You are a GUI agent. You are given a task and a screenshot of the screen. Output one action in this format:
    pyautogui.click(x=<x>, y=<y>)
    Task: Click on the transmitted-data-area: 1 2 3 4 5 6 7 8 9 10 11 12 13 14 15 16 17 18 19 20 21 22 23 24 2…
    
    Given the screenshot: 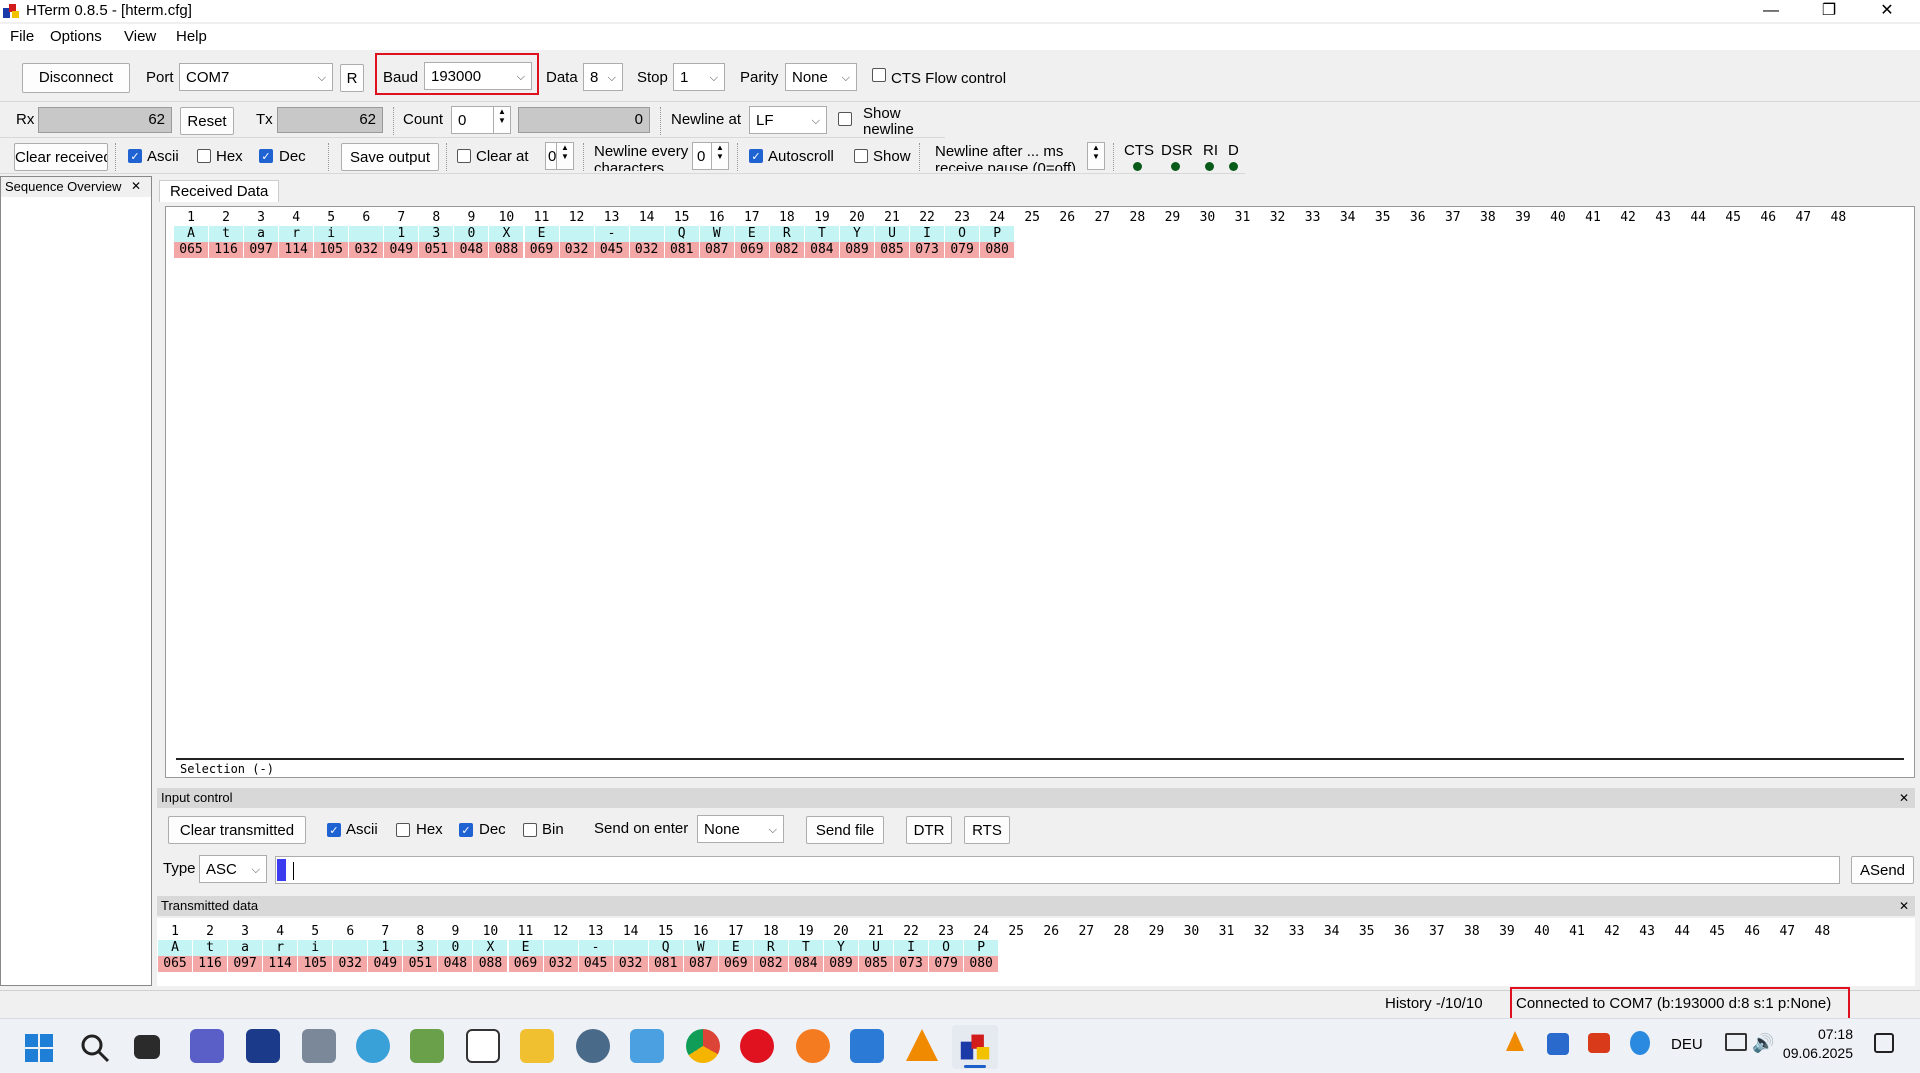 What is the action you would take?
    pyautogui.click(x=1036, y=952)
    